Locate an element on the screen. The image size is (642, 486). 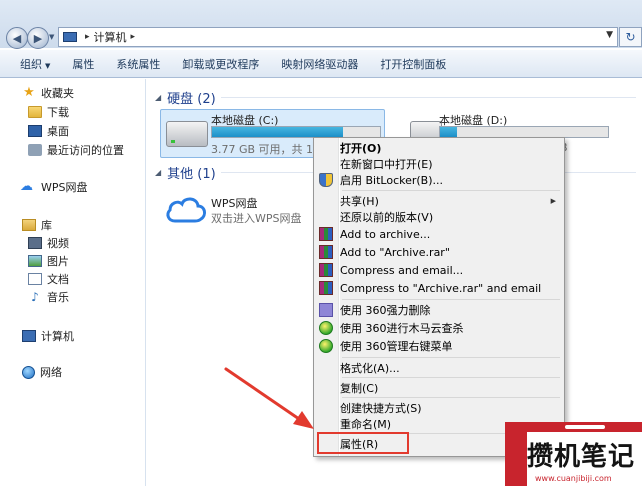
menu-item-copy: 复制(C) is located at coordinates (439, 388).